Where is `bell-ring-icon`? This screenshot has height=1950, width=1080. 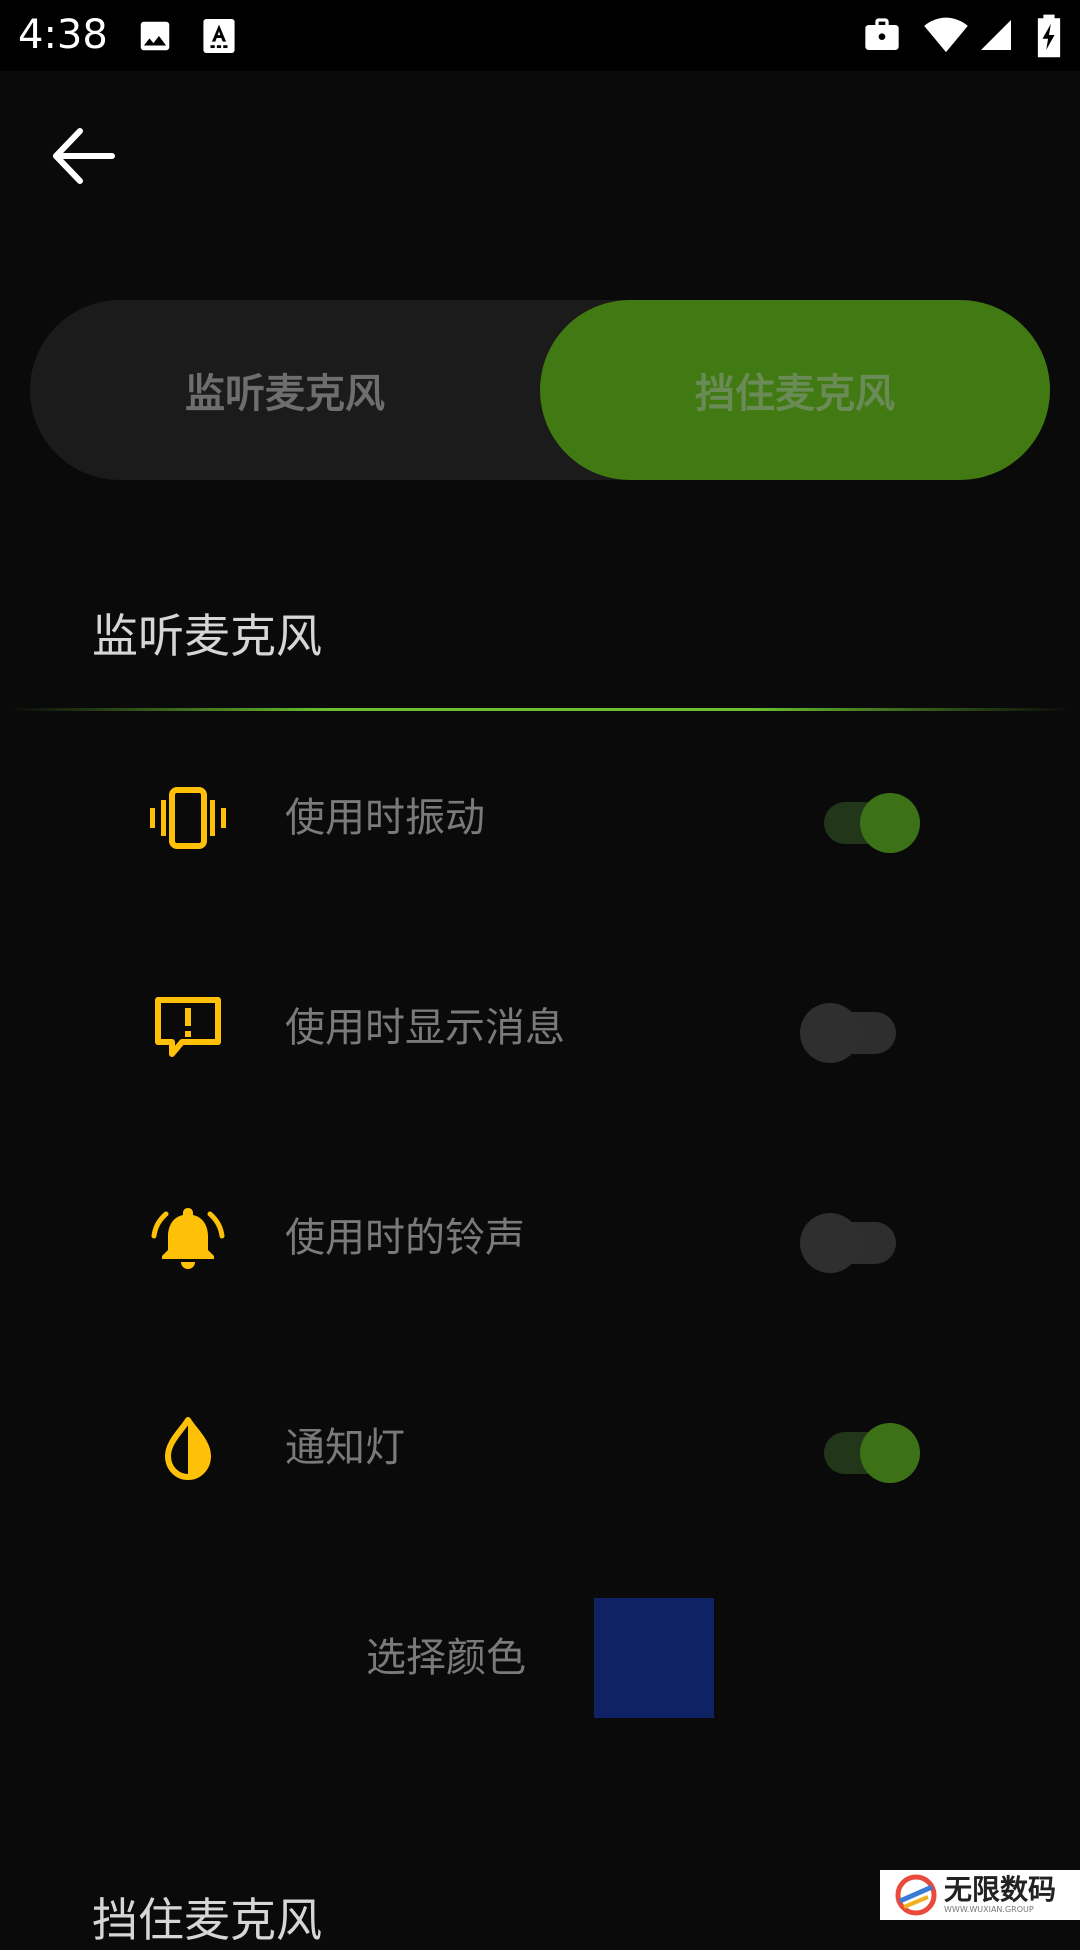 bell-ring-icon is located at coordinates (188, 1238).